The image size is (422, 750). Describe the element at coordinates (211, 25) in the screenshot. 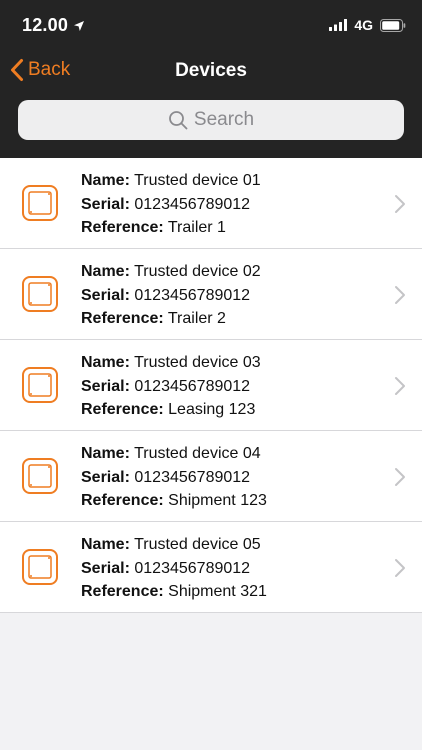

I see `status-bar: 12.00 4G` at that location.